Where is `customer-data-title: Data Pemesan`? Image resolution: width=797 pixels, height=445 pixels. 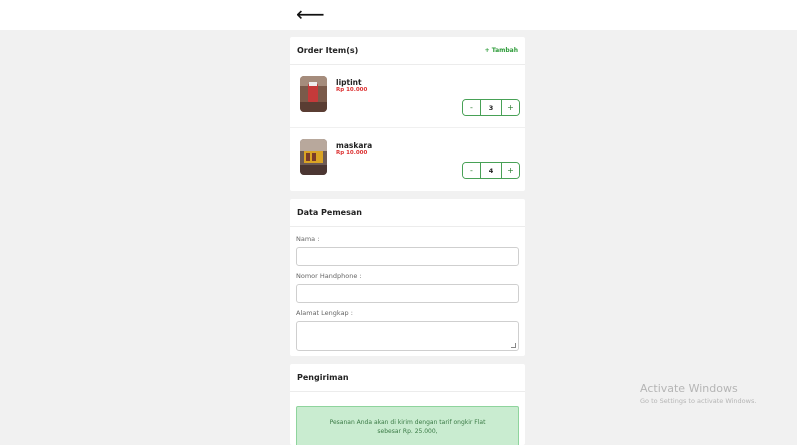 customer-data-title: Data Pemesan is located at coordinates (329, 212).